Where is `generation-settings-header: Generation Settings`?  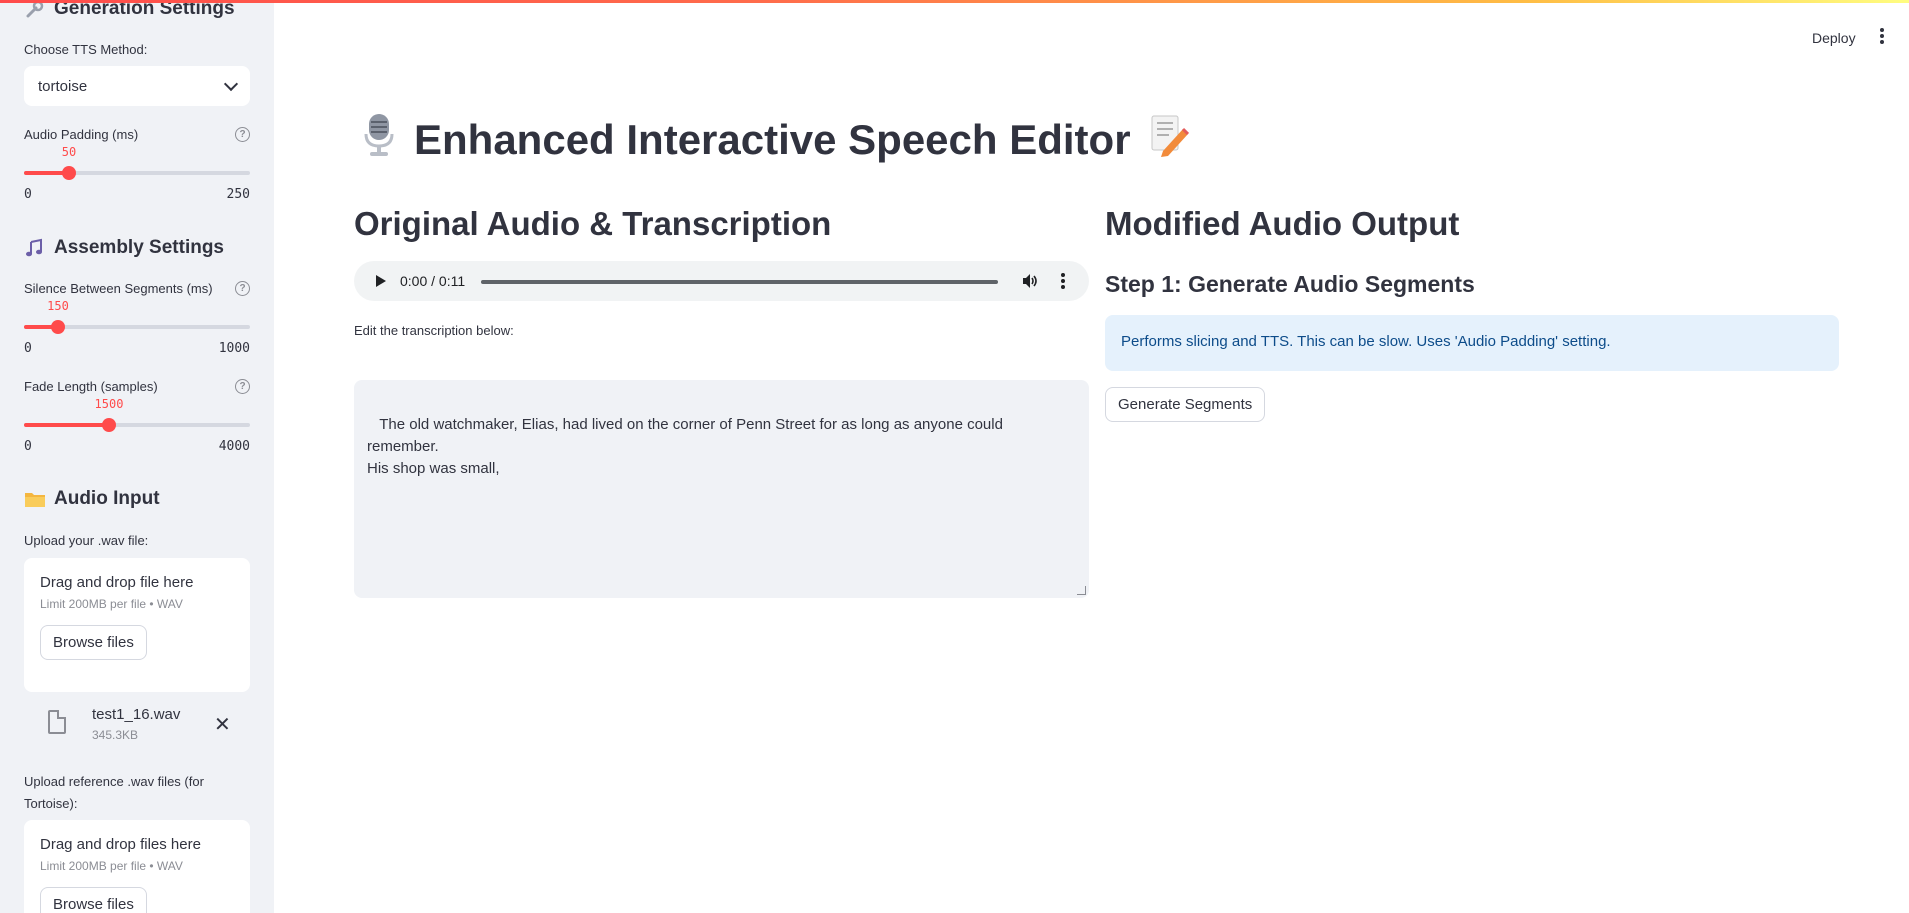
generation-settings-header: Generation Settings is located at coordinates (129, 10).